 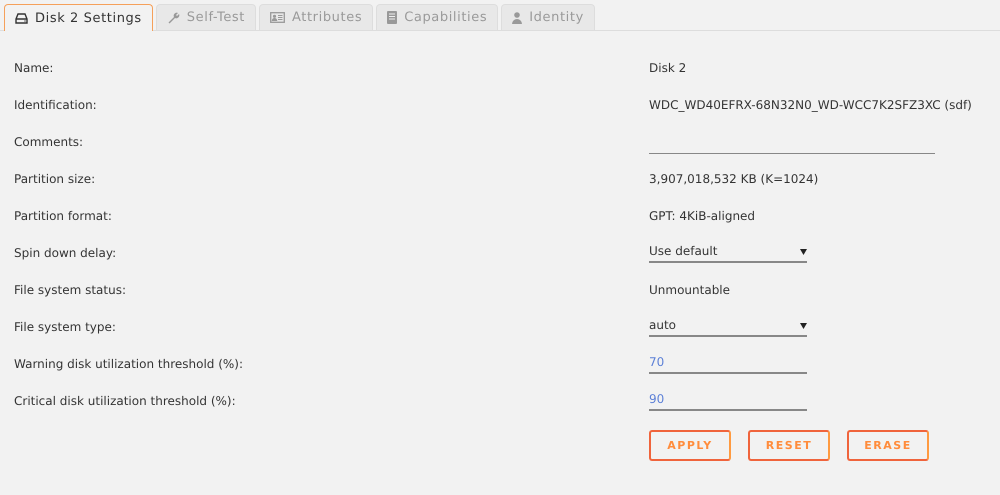 What do you see at coordinates (728, 325) in the screenshot?
I see `dropdown: auto` at bounding box center [728, 325].